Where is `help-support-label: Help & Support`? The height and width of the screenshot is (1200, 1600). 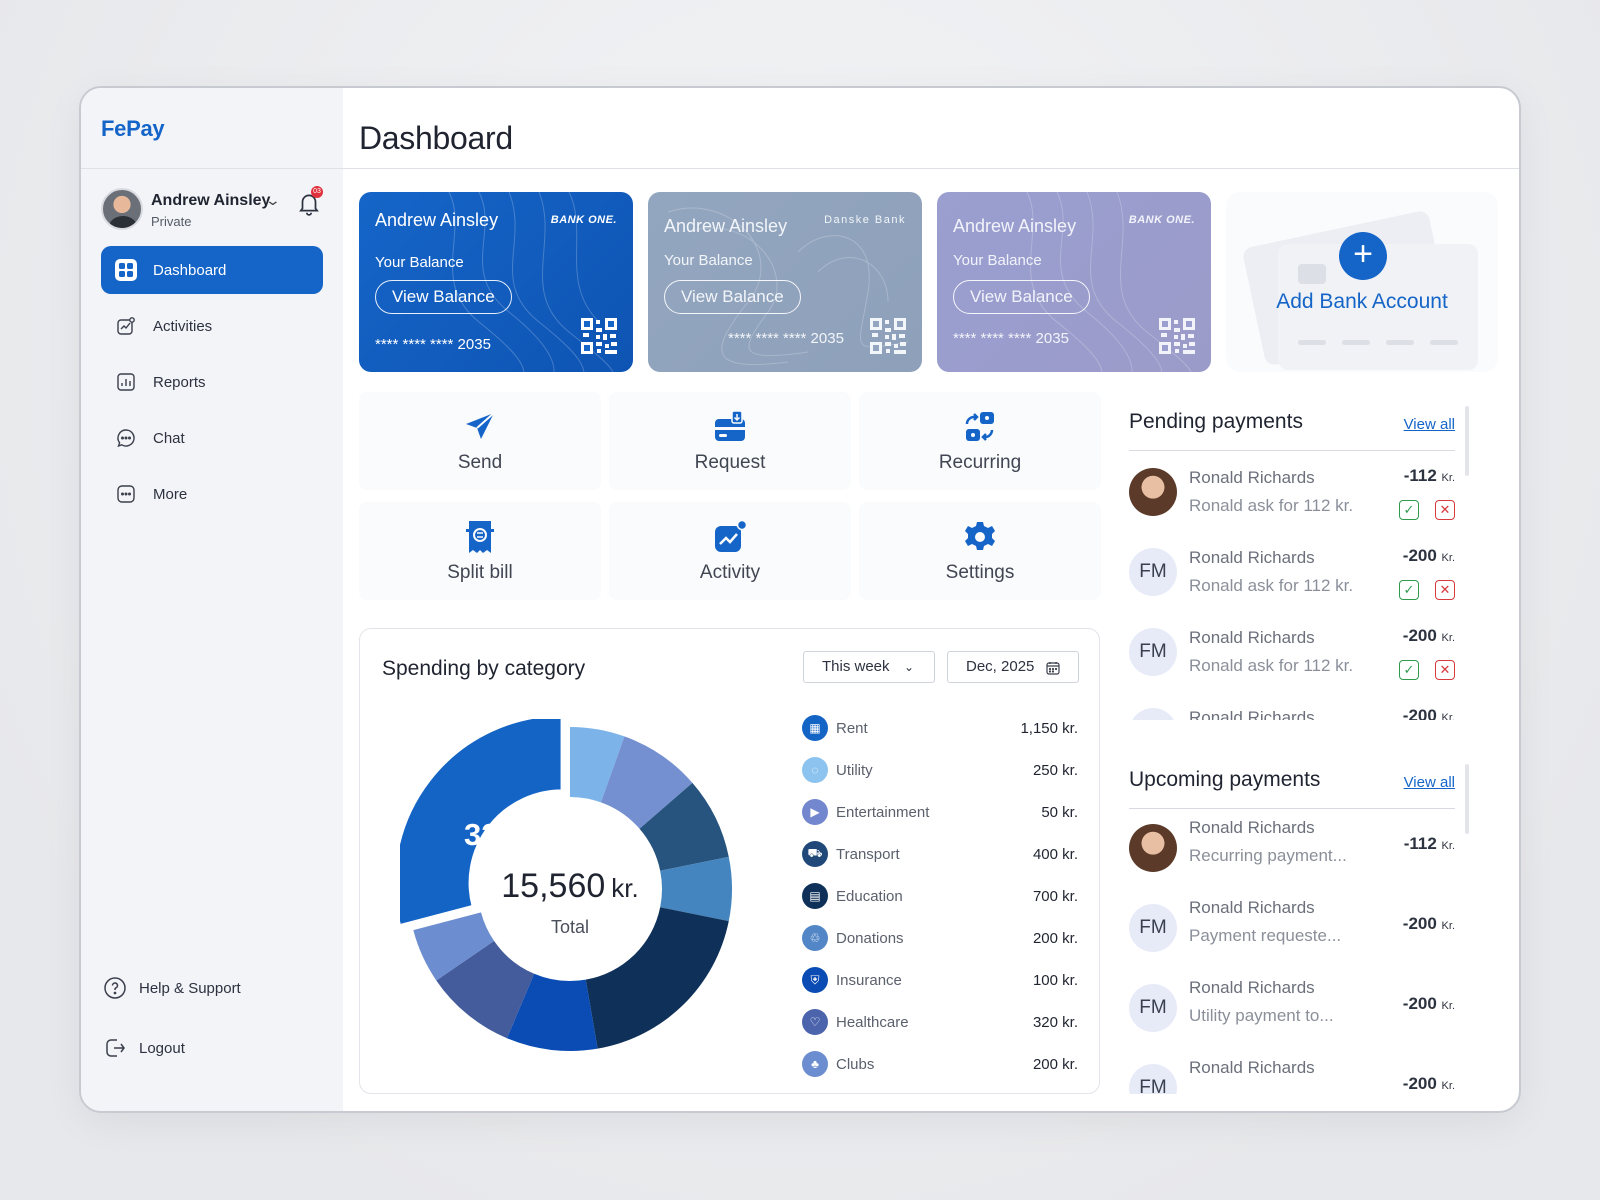 help-support-label: Help & Support is located at coordinates (190, 988).